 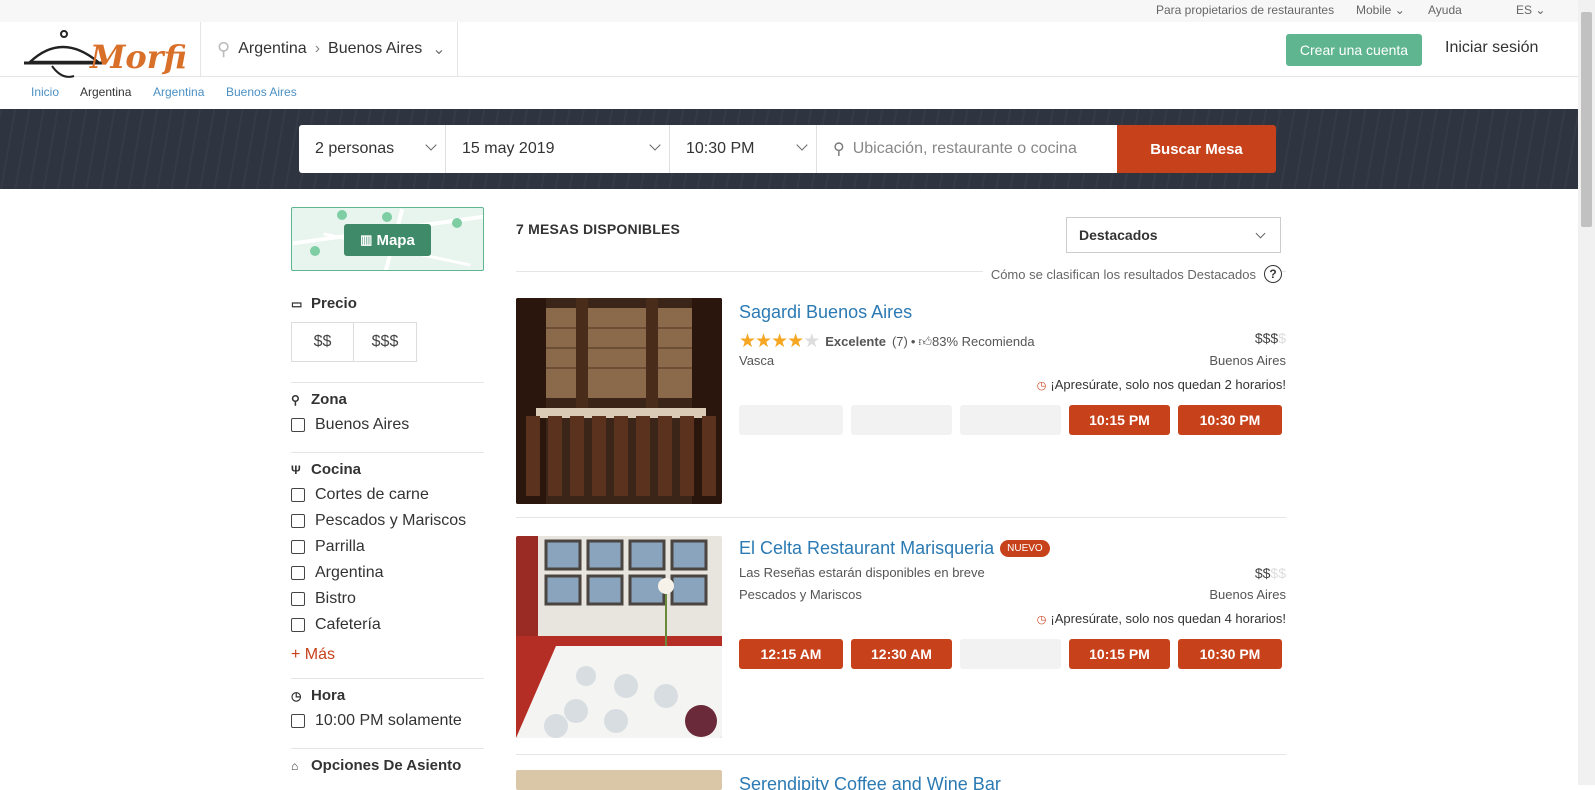 What do you see at coordinates (329, 49) in the screenshot?
I see `location-selector: ⚲ Argentina › Buenos Aires ⌄` at bounding box center [329, 49].